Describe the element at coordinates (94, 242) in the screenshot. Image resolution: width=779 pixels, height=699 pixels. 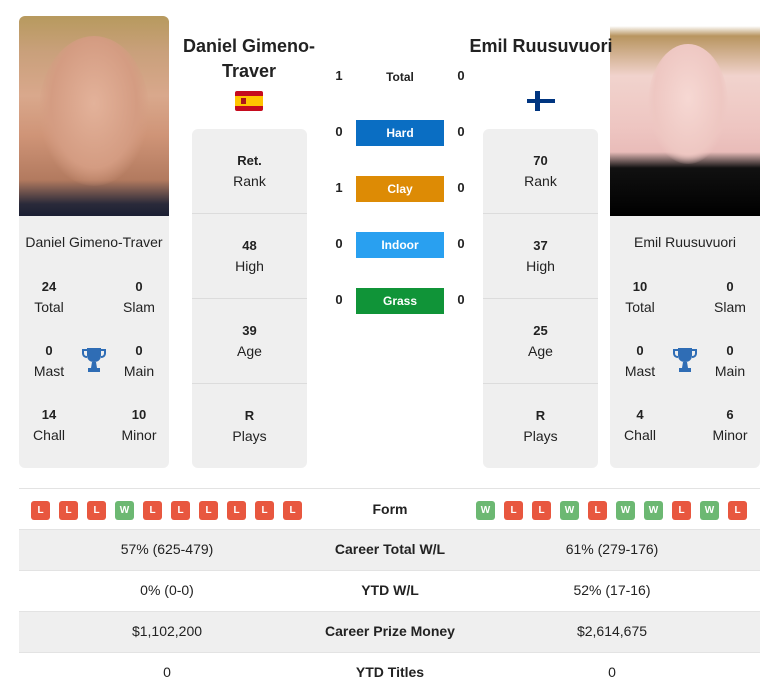
I see `player-left-name: Daniel Gimeno-Traver` at that location.